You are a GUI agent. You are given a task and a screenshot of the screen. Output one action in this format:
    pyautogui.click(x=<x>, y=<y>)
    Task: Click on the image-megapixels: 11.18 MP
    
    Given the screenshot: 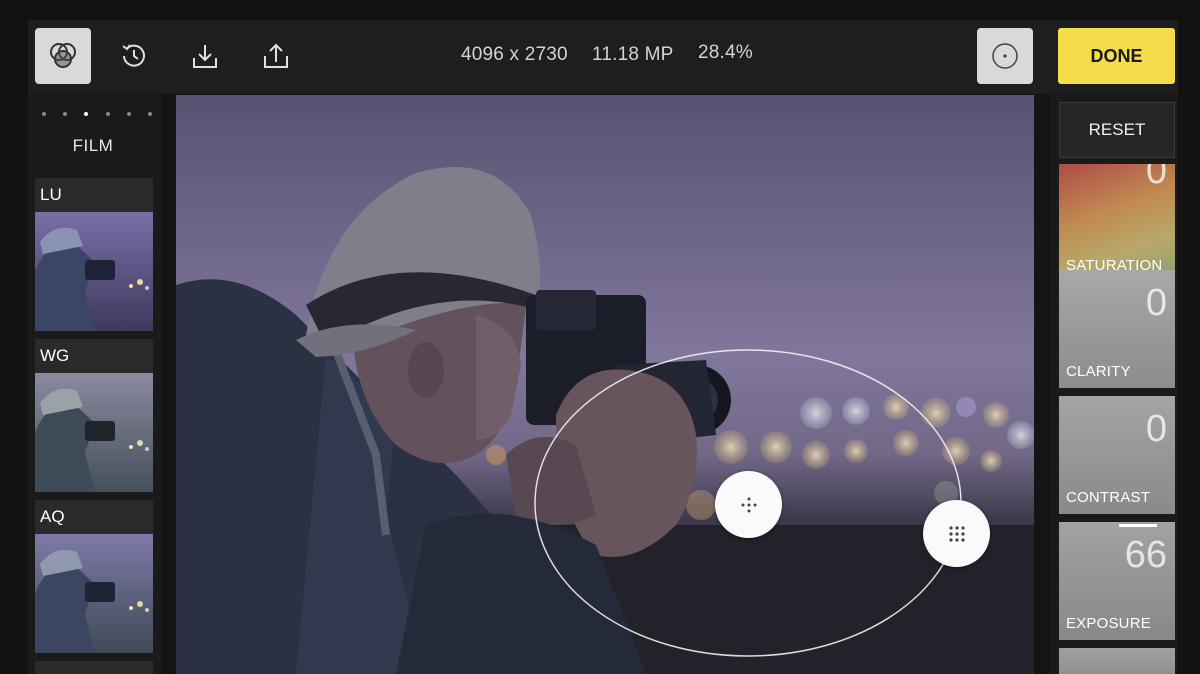 What is the action you would take?
    pyautogui.click(x=633, y=54)
    